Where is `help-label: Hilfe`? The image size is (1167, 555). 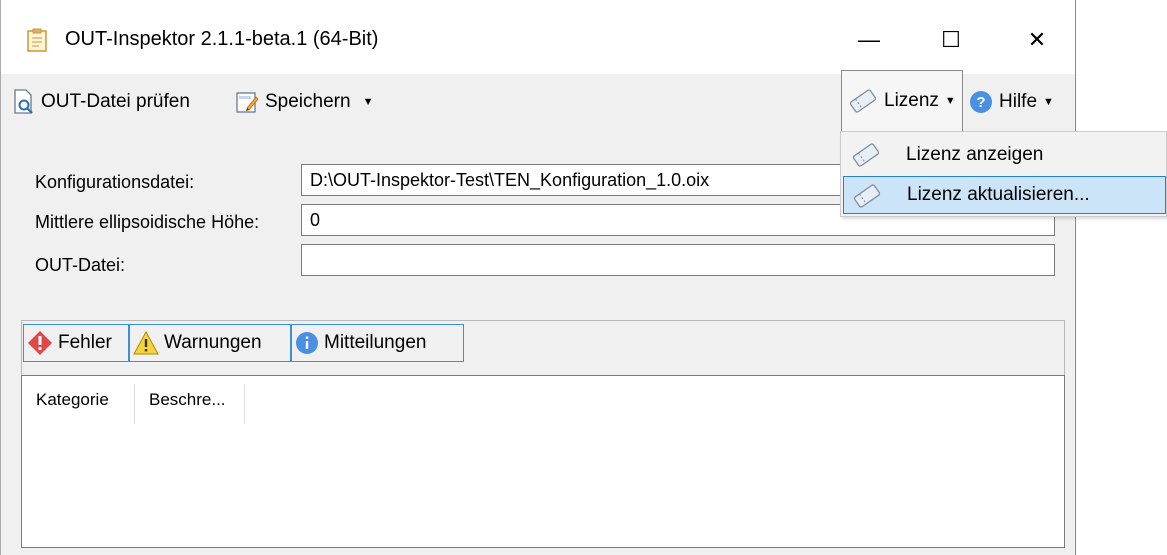
help-label: Hilfe is located at coordinates (1018, 101).